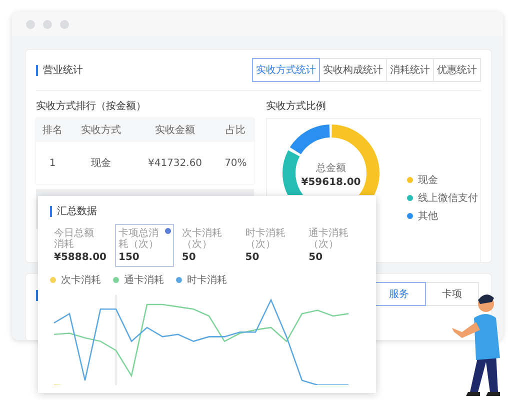 The image size is (520, 400). Describe the element at coordinates (286, 70) in the screenshot. I see `tab: 实收方式统计` at that location.